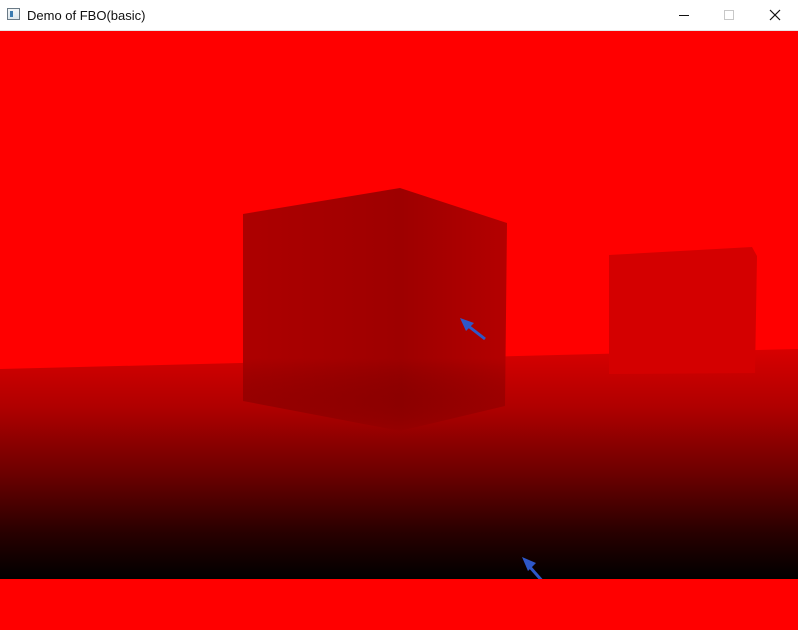 The height and width of the screenshot is (630, 798). I want to click on close-button, so click(775, 15).